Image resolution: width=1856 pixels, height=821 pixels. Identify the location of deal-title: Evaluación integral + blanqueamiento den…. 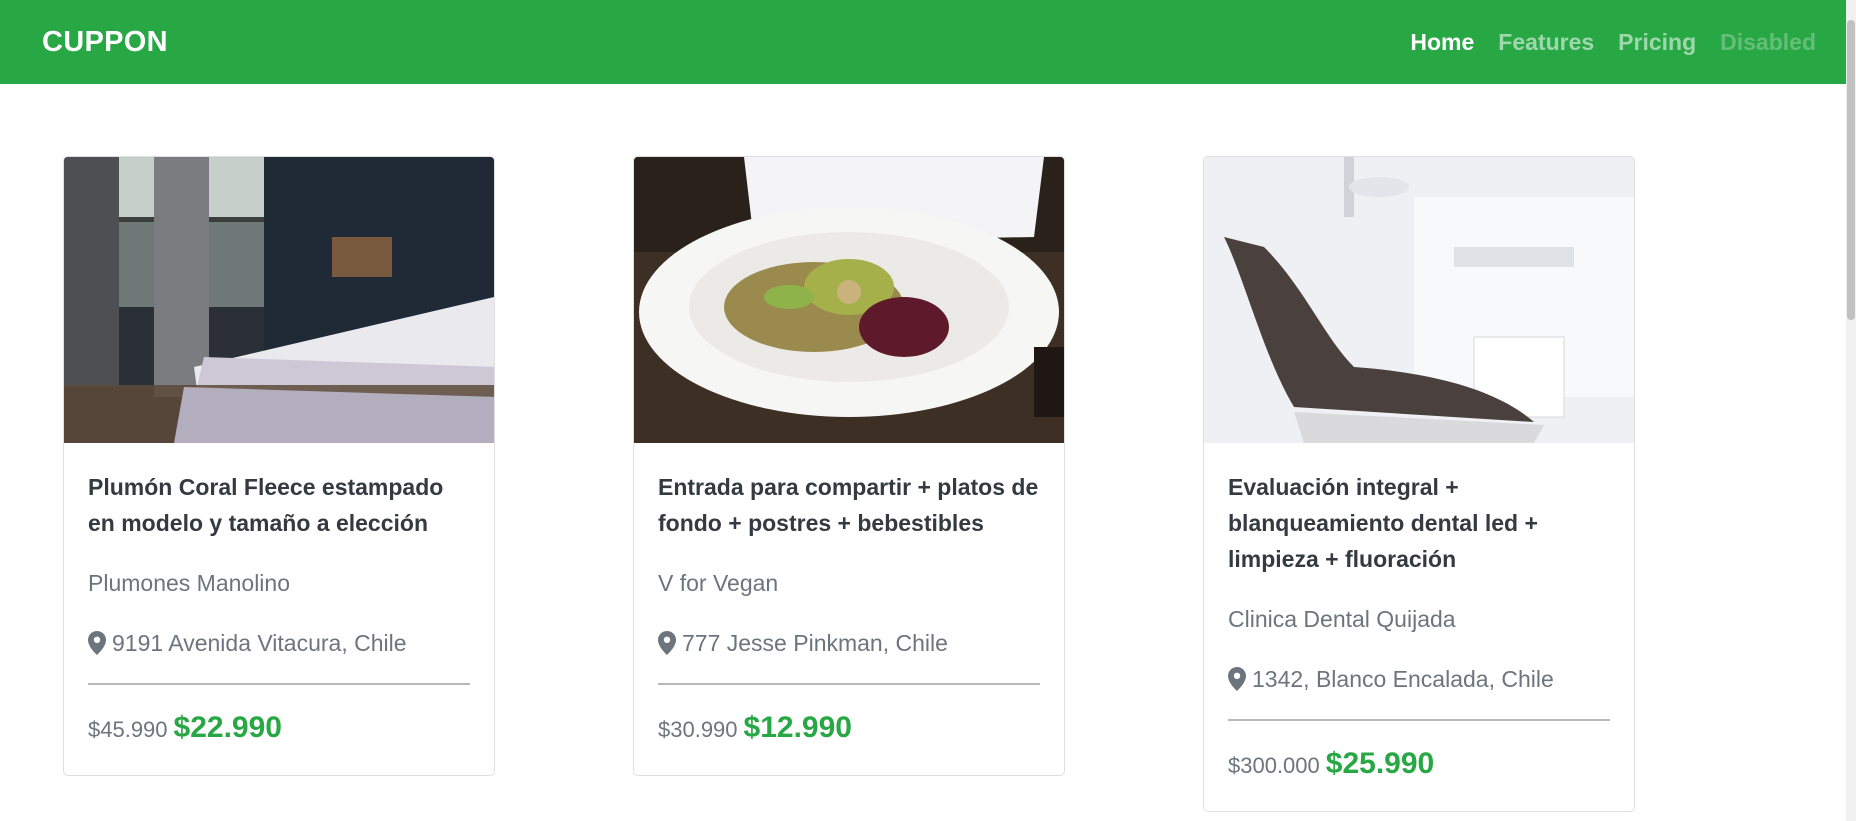
(1419, 523).